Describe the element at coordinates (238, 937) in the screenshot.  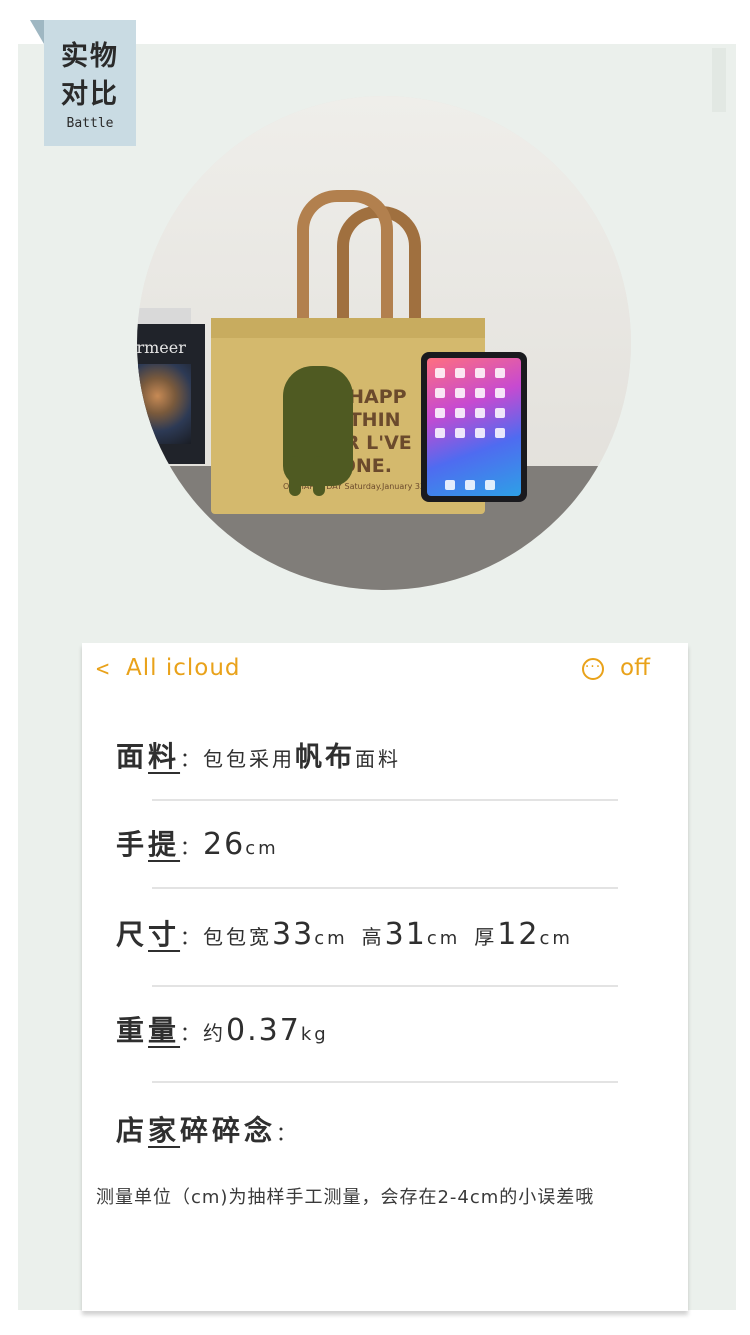
I see `size-width-label: 包包宽` at that location.